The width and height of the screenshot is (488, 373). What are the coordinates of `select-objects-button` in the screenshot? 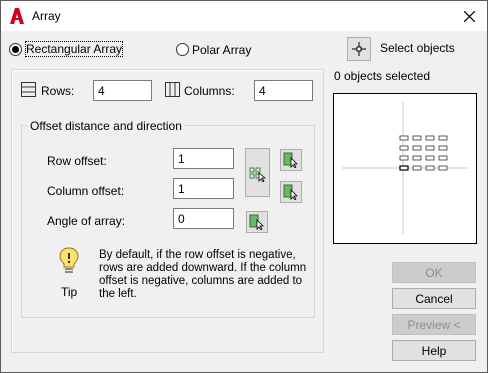 It's located at (359, 49).